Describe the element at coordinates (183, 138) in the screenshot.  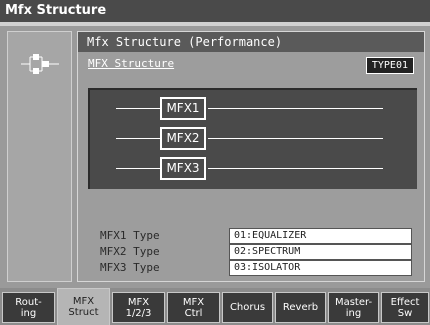
I see `mfx2-block: MFX2` at that location.